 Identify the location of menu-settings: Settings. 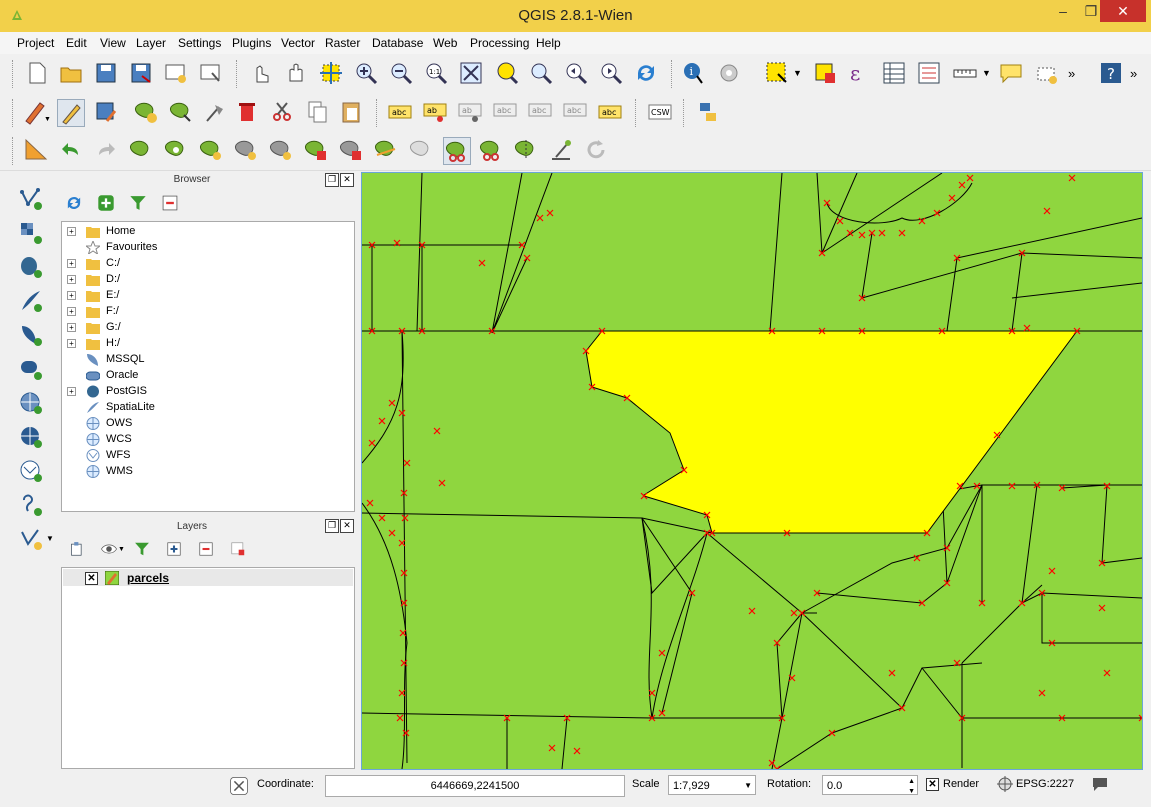
(199, 43).